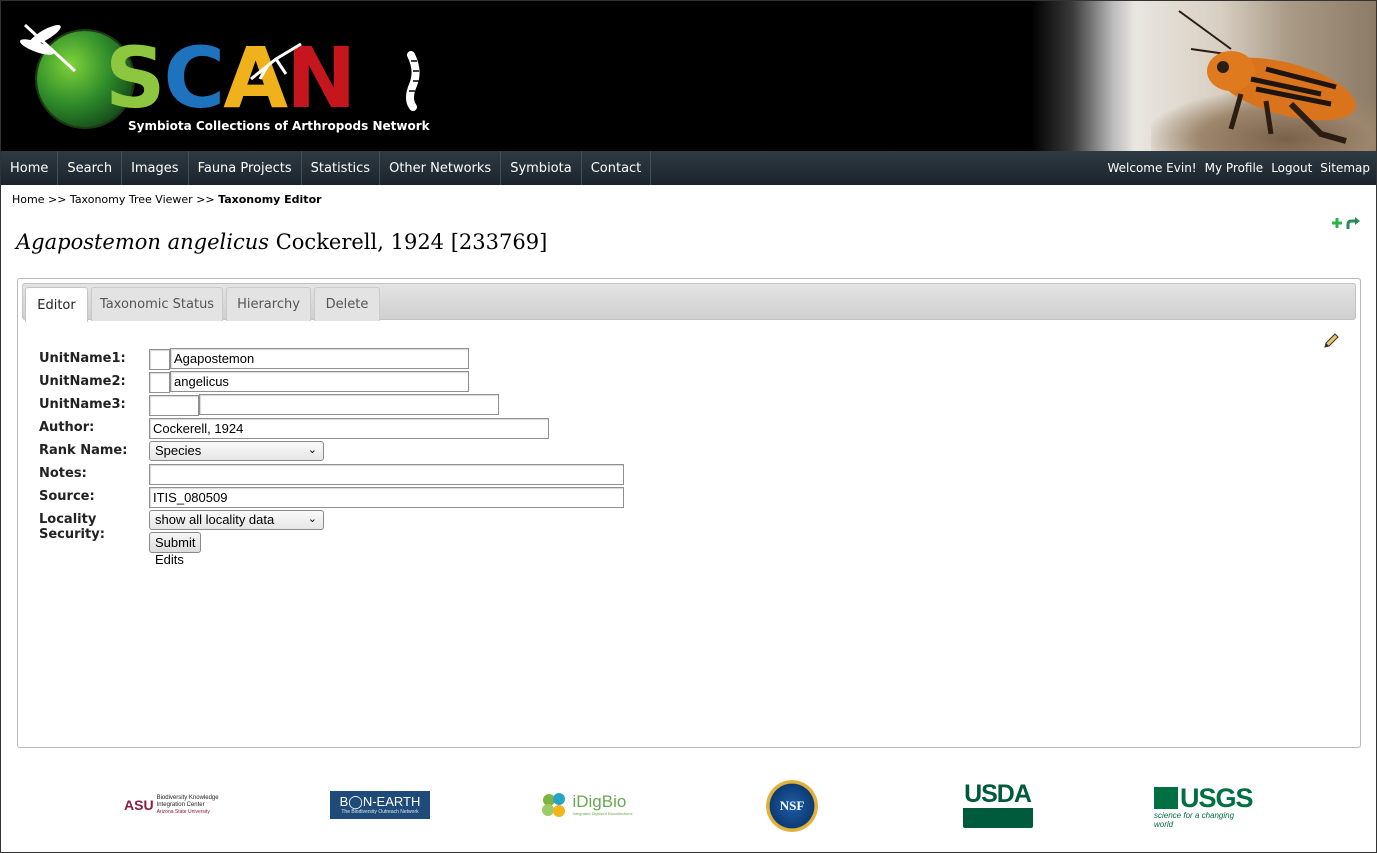 The image size is (1377, 853). I want to click on author-label: Author:, so click(67, 427).